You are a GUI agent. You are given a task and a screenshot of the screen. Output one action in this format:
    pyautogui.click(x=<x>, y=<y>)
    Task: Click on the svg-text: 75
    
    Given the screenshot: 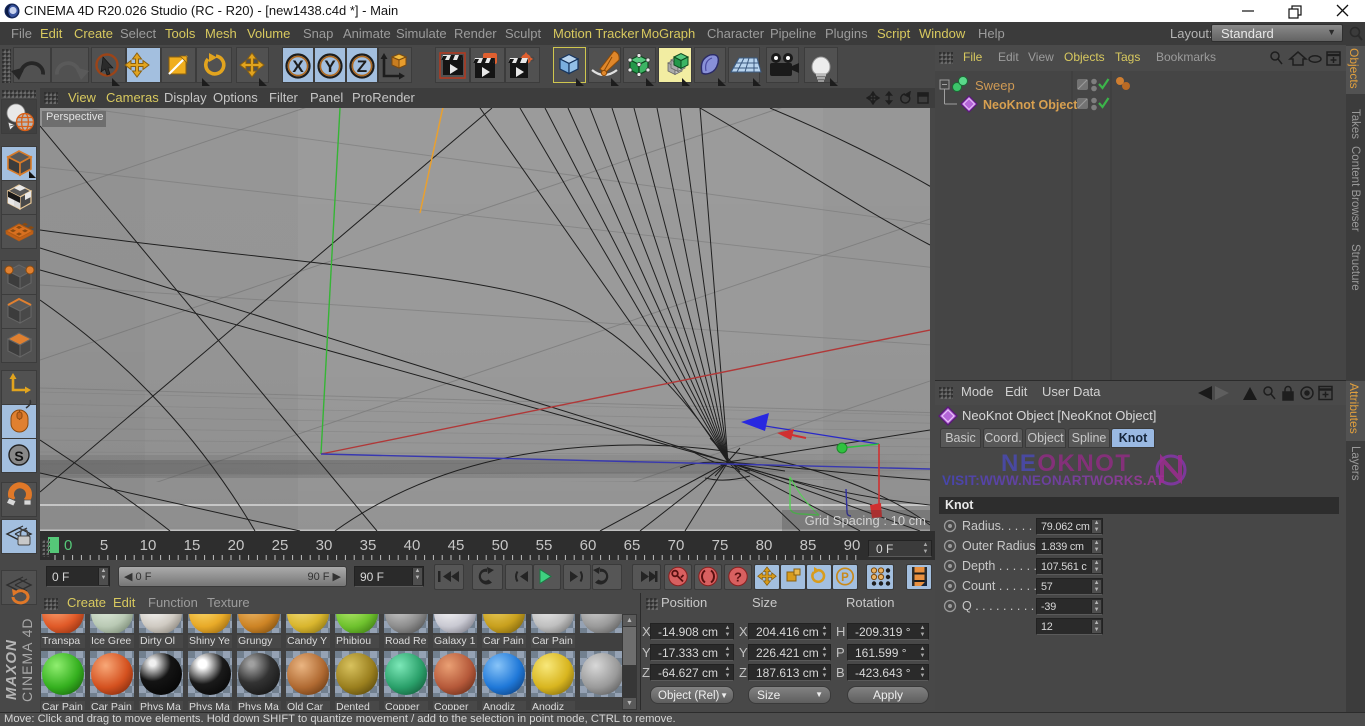 What is the action you would take?
    pyautogui.click(x=720, y=545)
    